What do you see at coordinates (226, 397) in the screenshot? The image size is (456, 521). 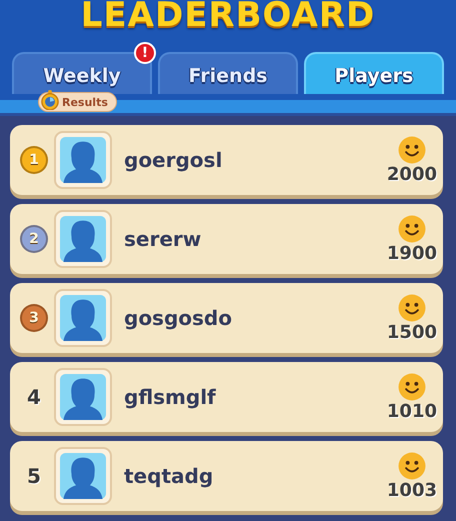 I see `player-row: 4 gflsmglf 1010` at bounding box center [226, 397].